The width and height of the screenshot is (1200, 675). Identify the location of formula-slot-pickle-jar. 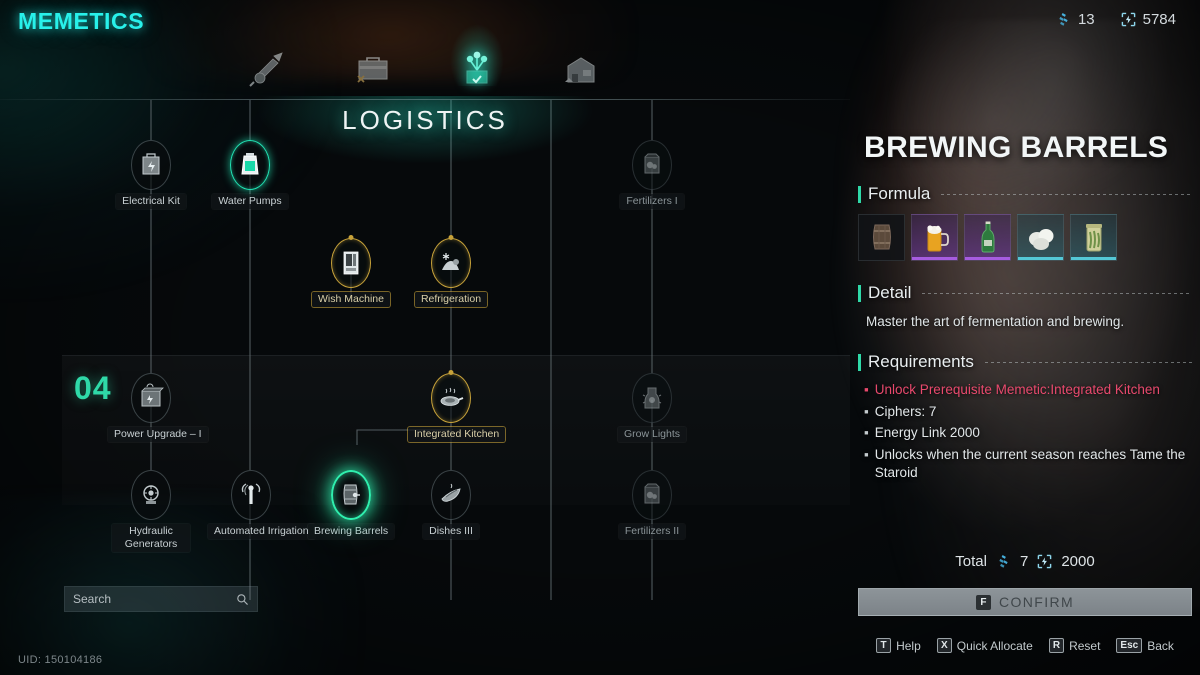
(1093, 237).